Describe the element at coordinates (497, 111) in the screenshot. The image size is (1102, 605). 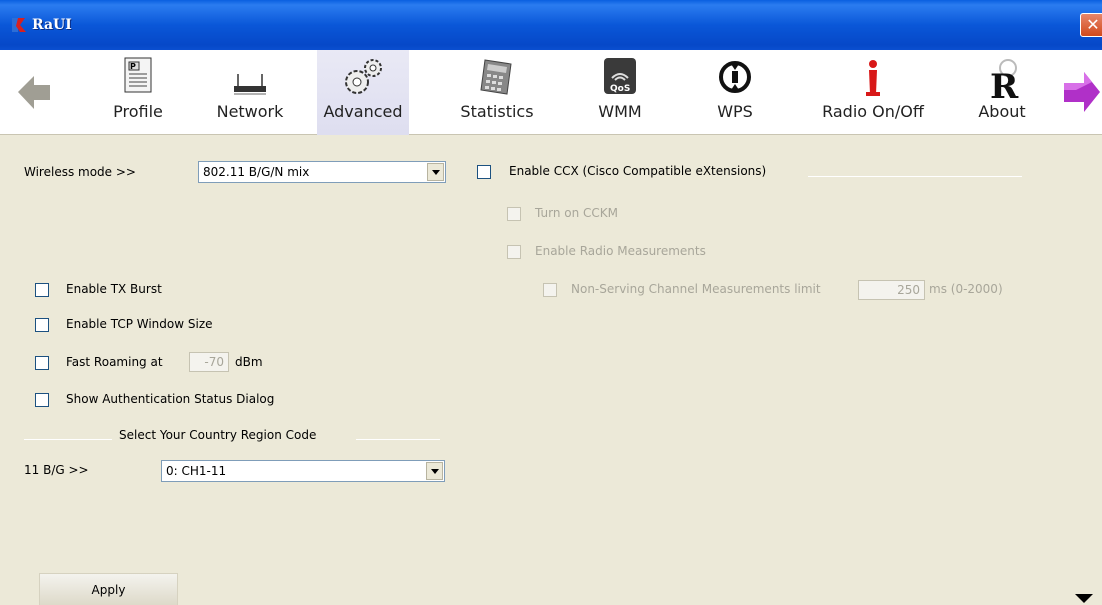
I see `tab-statistics-label: Statistics` at that location.